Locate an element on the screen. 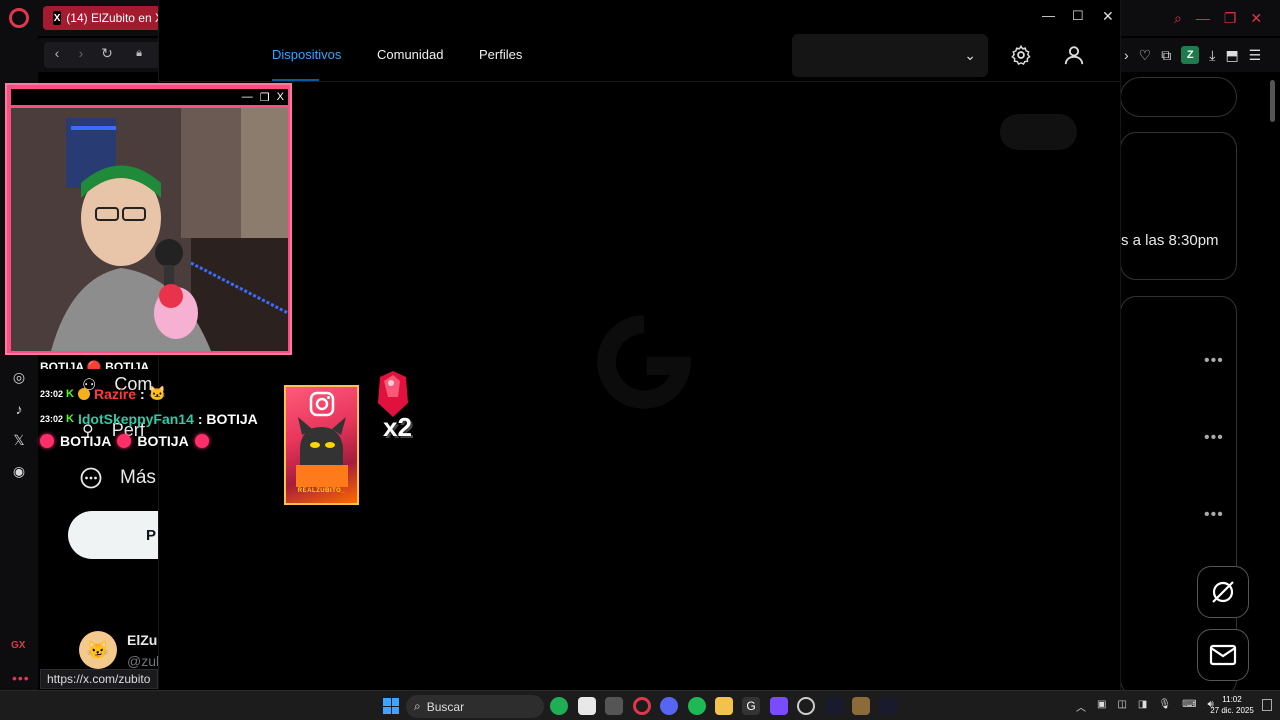 The image size is (1280, 720). network-icon: ⌨ is located at coordinates (1189, 706).